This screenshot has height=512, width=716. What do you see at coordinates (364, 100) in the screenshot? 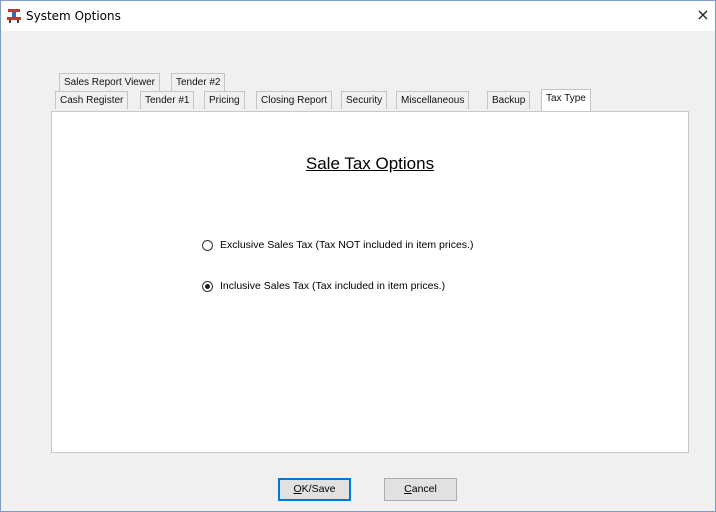
I see `tab-security: Security` at bounding box center [364, 100].